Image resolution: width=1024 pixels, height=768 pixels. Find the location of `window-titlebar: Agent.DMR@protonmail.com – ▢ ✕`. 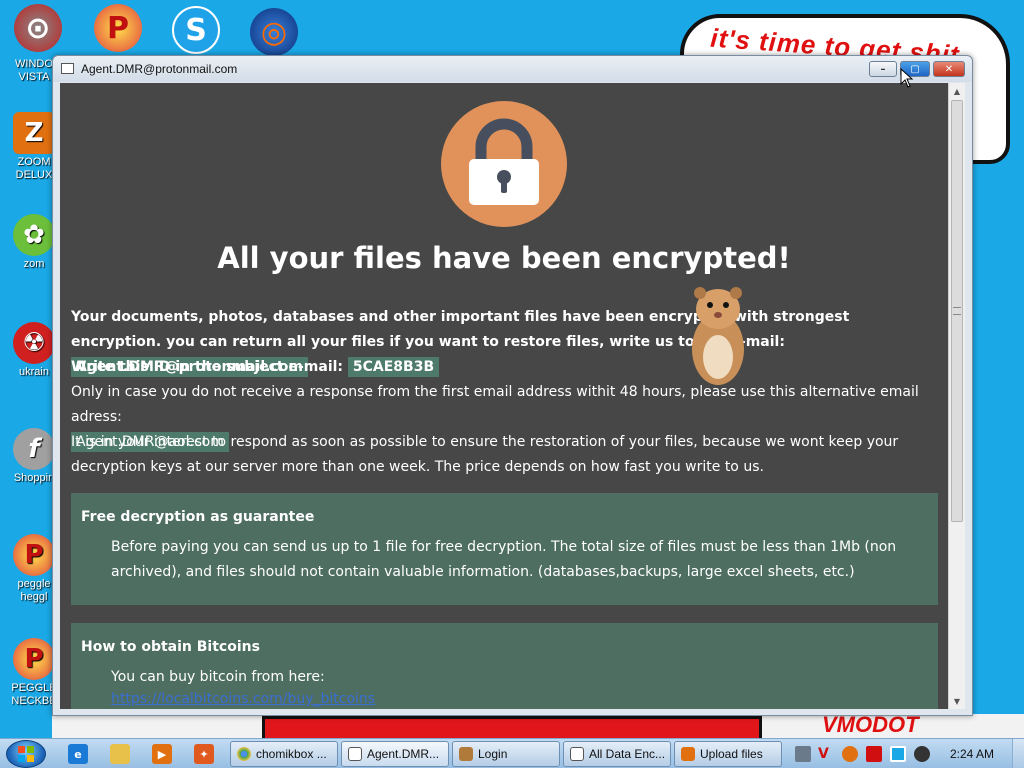

window-titlebar: Agent.DMR@protonmail.com – ▢ ✕ is located at coordinates (512, 69).